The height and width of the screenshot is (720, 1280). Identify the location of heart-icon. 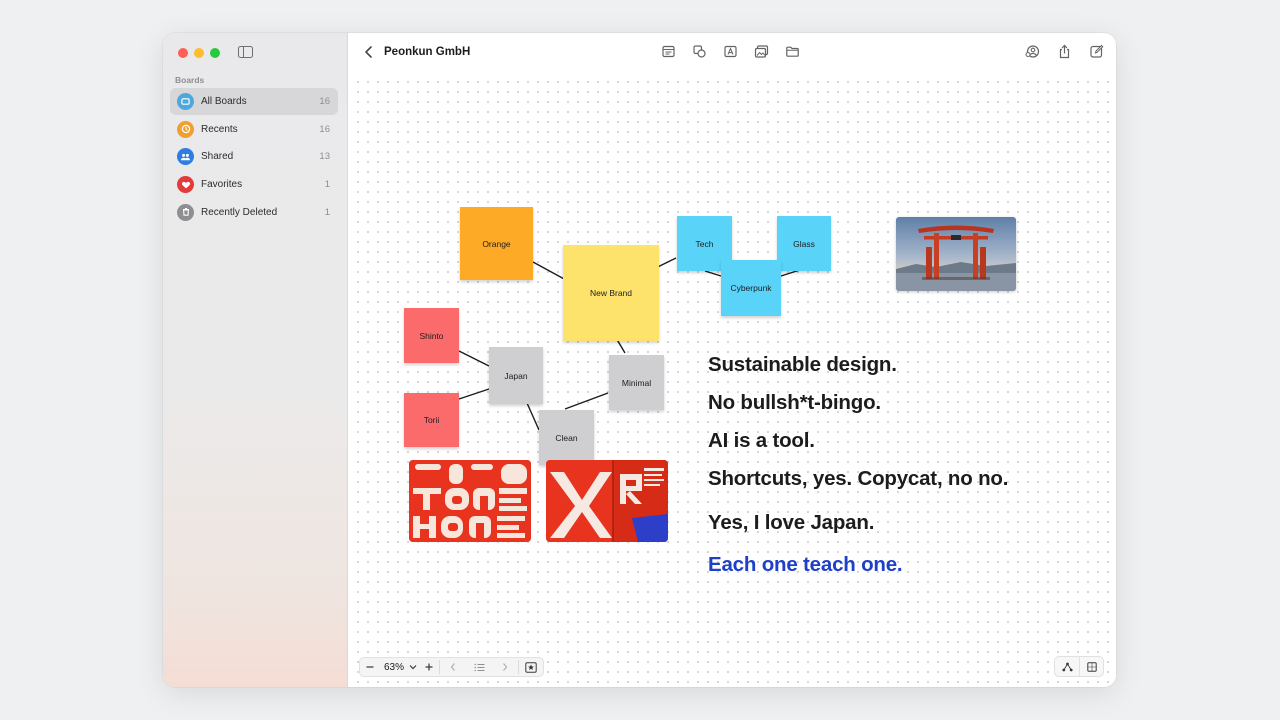
(185, 185).